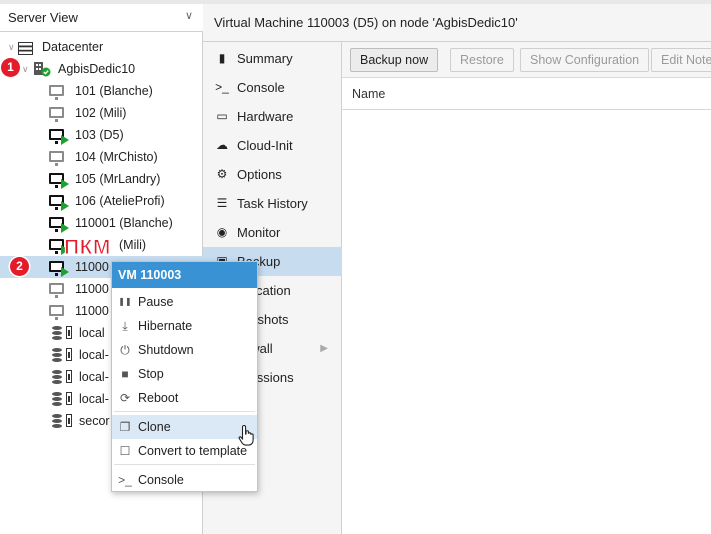  What do you see at coordinates (43, 17) in the screenshot?
I see `server-view-label: Server View` at bounding box center [43, 17].